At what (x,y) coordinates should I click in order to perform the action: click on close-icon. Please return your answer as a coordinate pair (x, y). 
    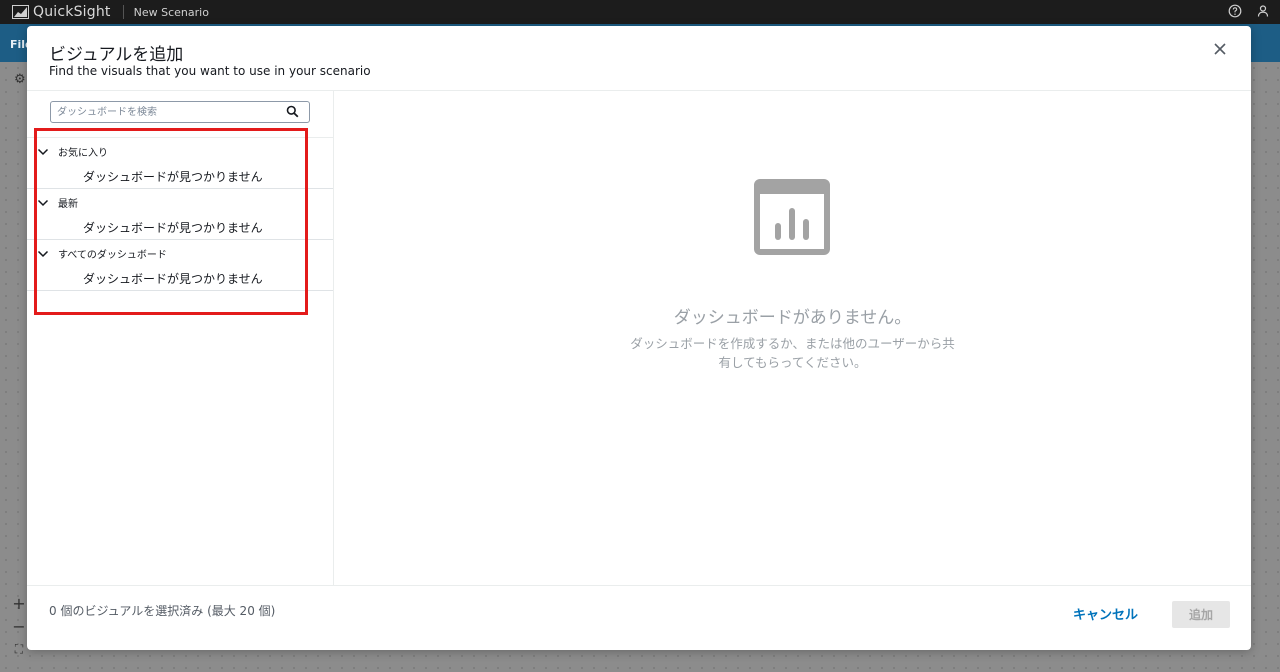
    Looking at the image, I should click on (1220, 49).